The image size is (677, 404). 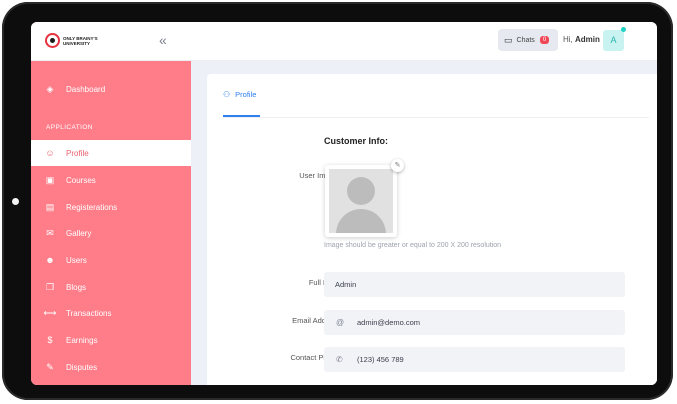 What do you see at coordinates (356, 141) in the screenshot?
I see `section-title: Customer Info:` at bounding box center [356, 141].